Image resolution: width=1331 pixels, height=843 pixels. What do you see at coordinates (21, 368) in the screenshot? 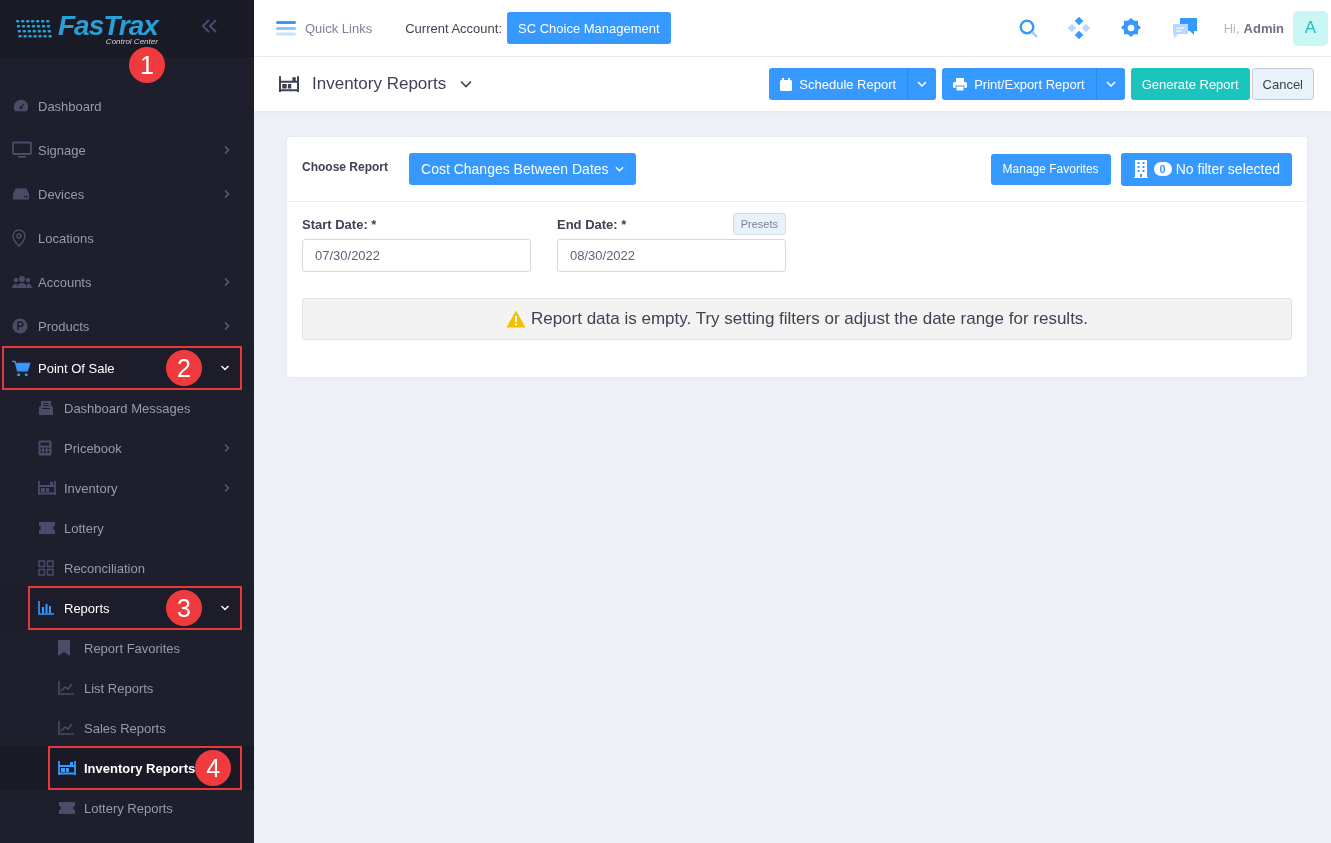
I see `cart-icon` at bounding box center [21, 368].